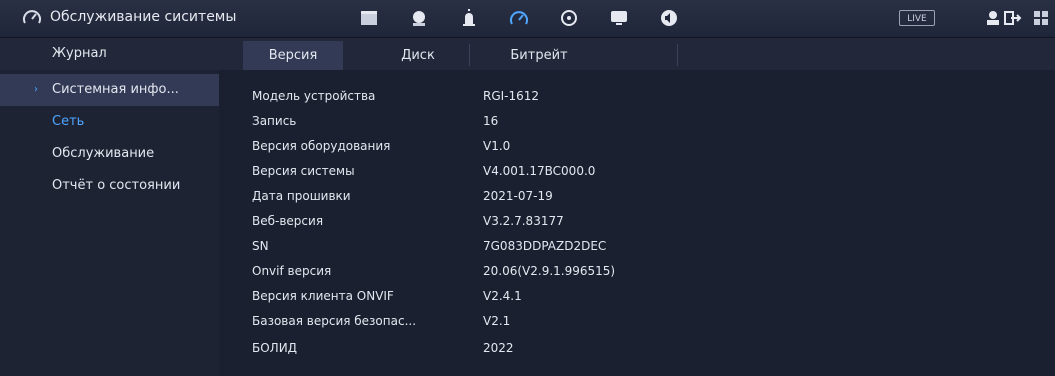  What do you see at coordinates (519, 18) in the screenshot?
I see `gauge-active-icon` at bounding box center [519, 18].